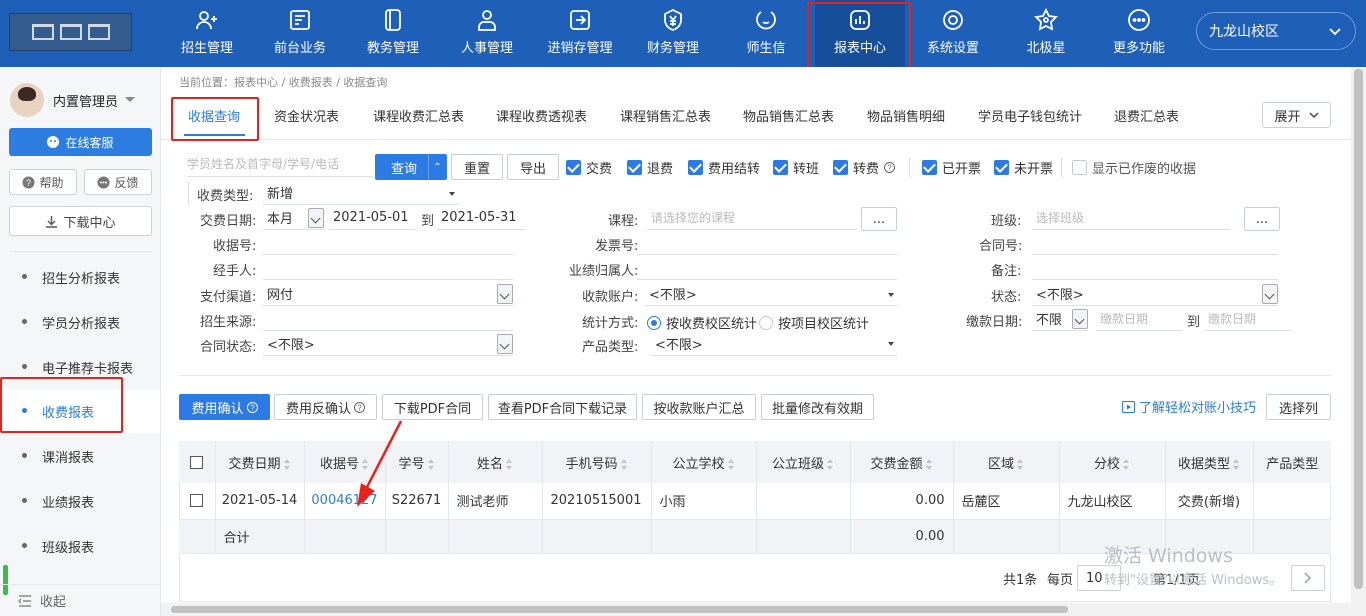  Describe the element at coordinates (796, 167) in the screenshot. I see `check-transfer-class: 转班` at that location.